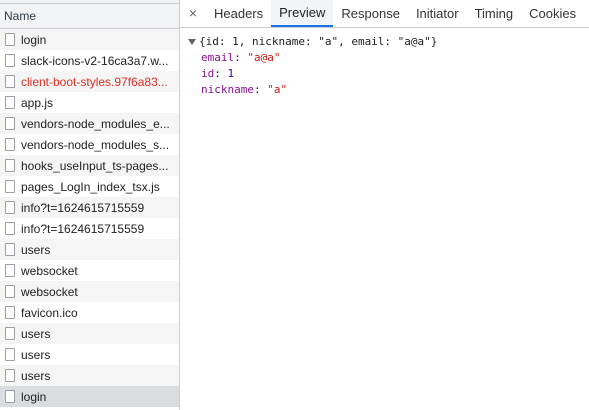  I want to click on json-value: 1, so click(231, 73).